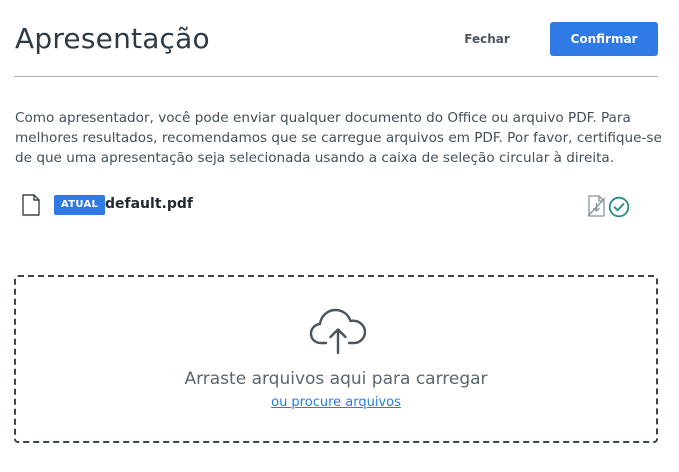 This screenshot has height=472, width=679. Describe the element at coordinates (112, 38) in the screenshot. I see `dialog-title: Apresentação` at that location.